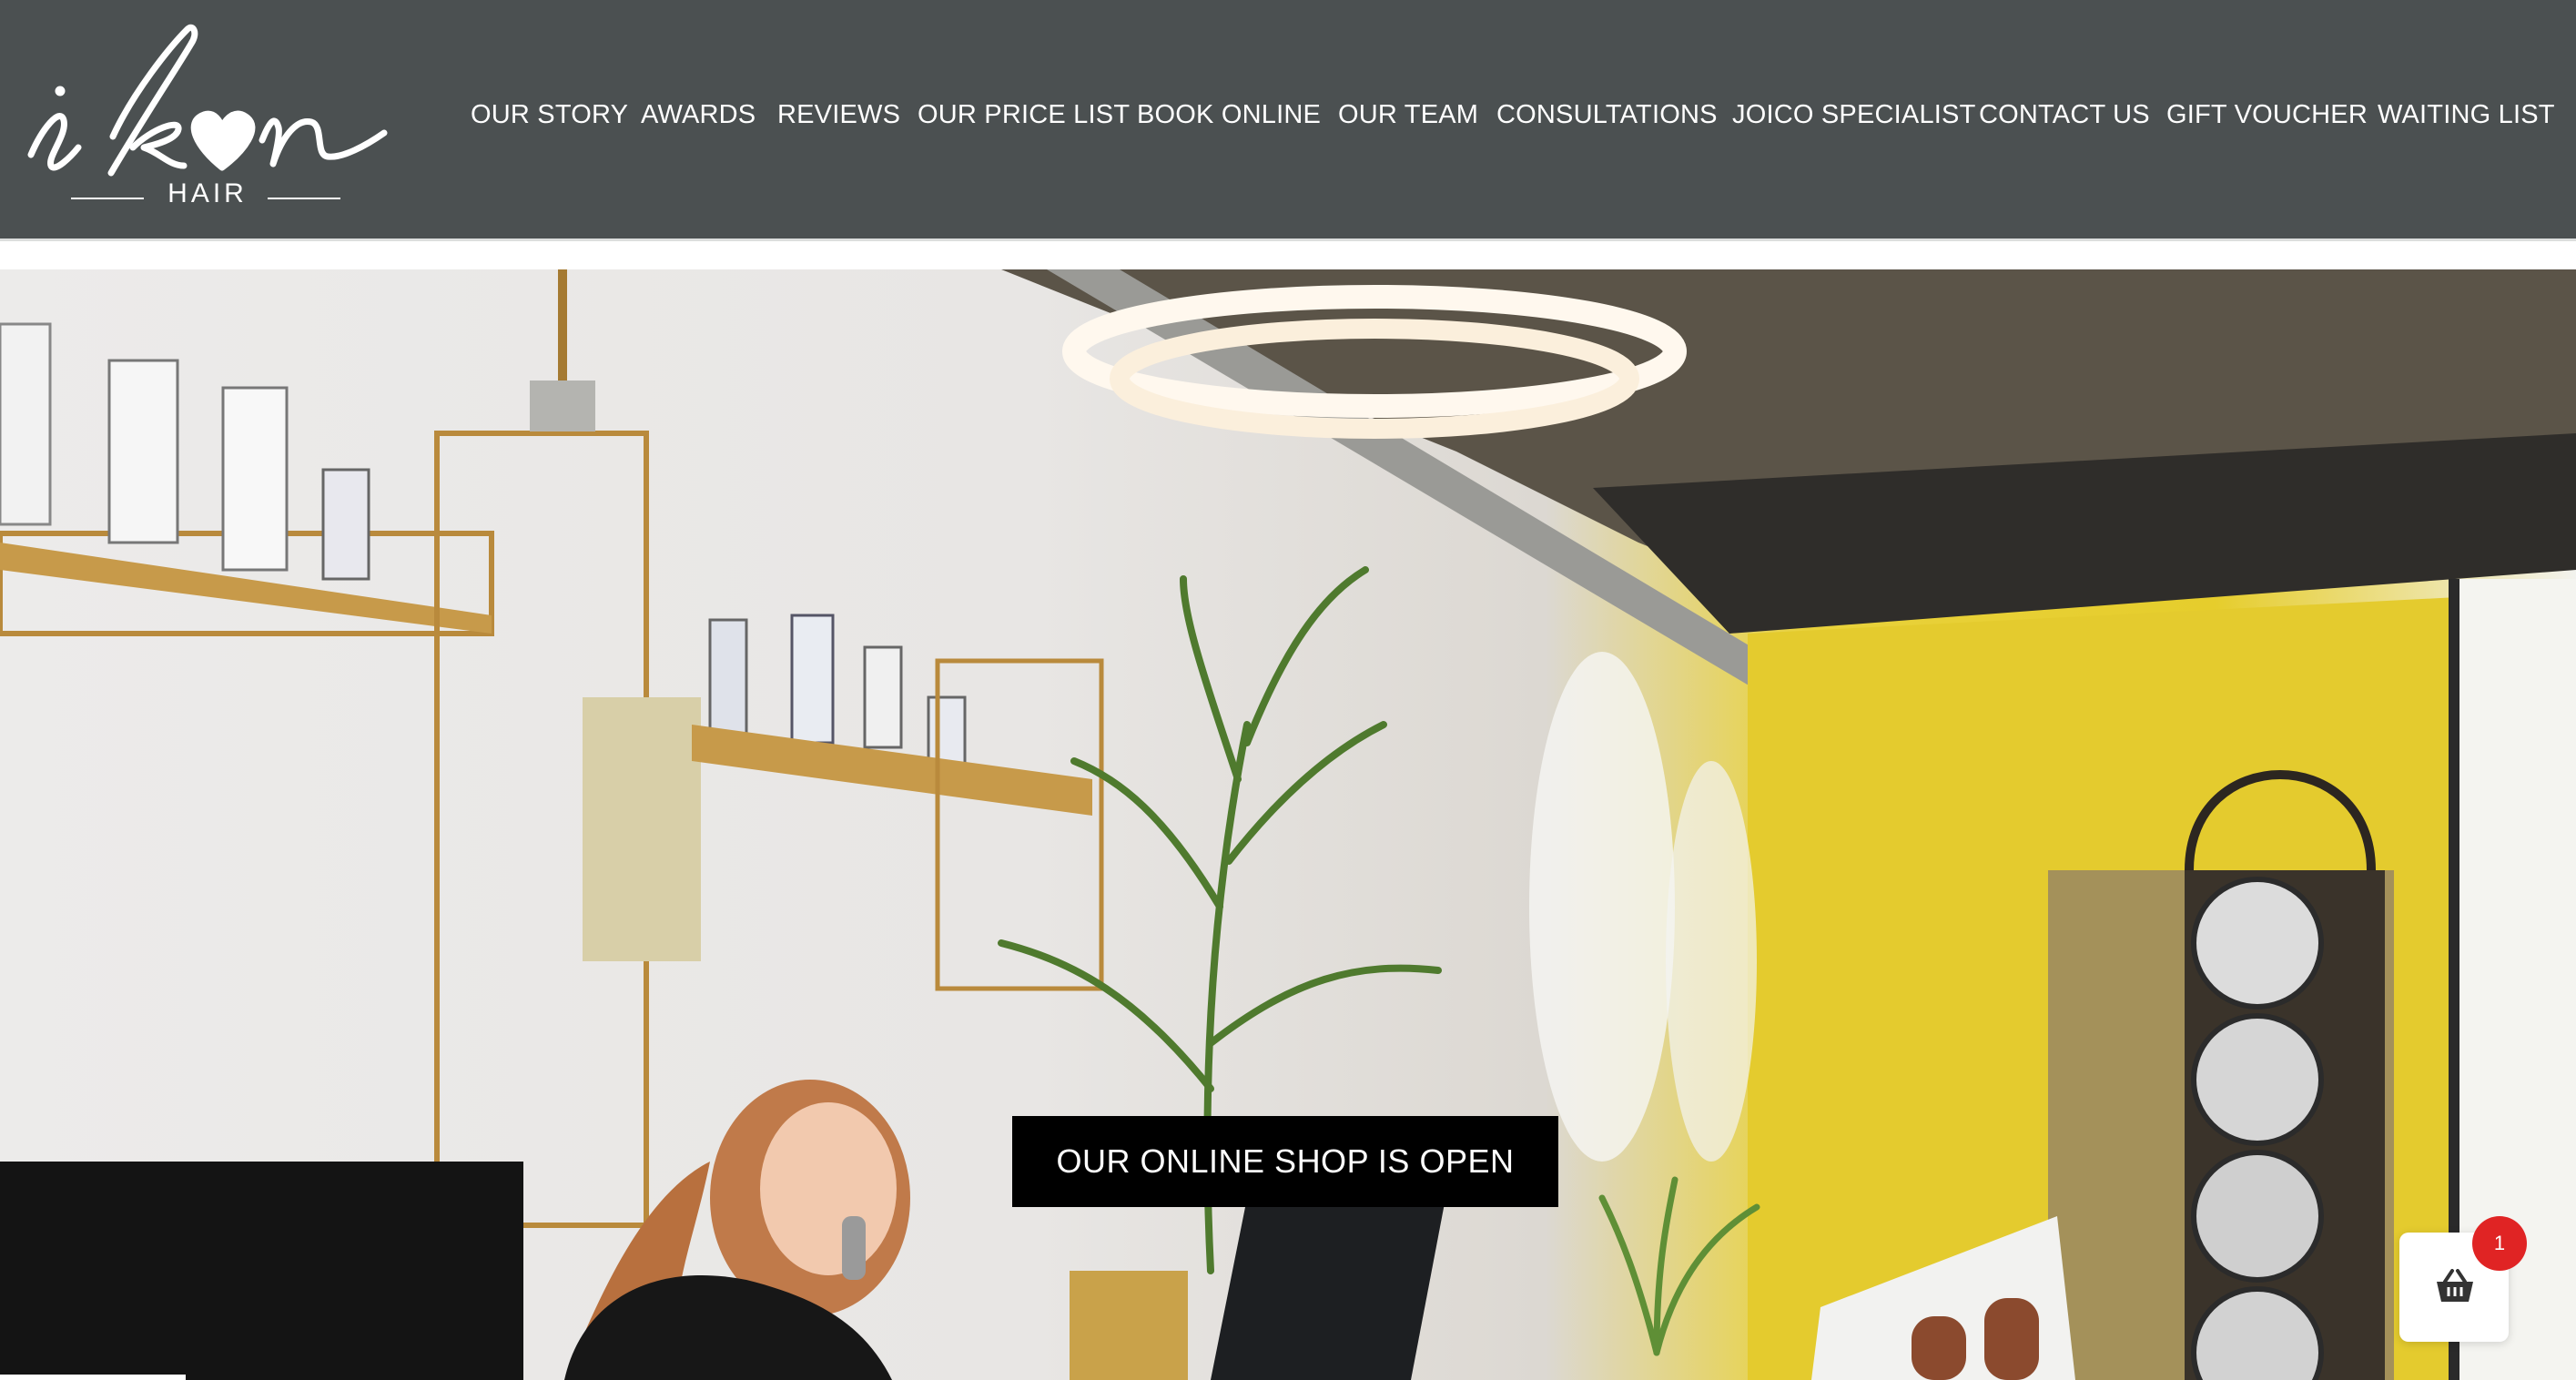  I want to click on nav-our-story: OUR STORY, so click(549, 114).